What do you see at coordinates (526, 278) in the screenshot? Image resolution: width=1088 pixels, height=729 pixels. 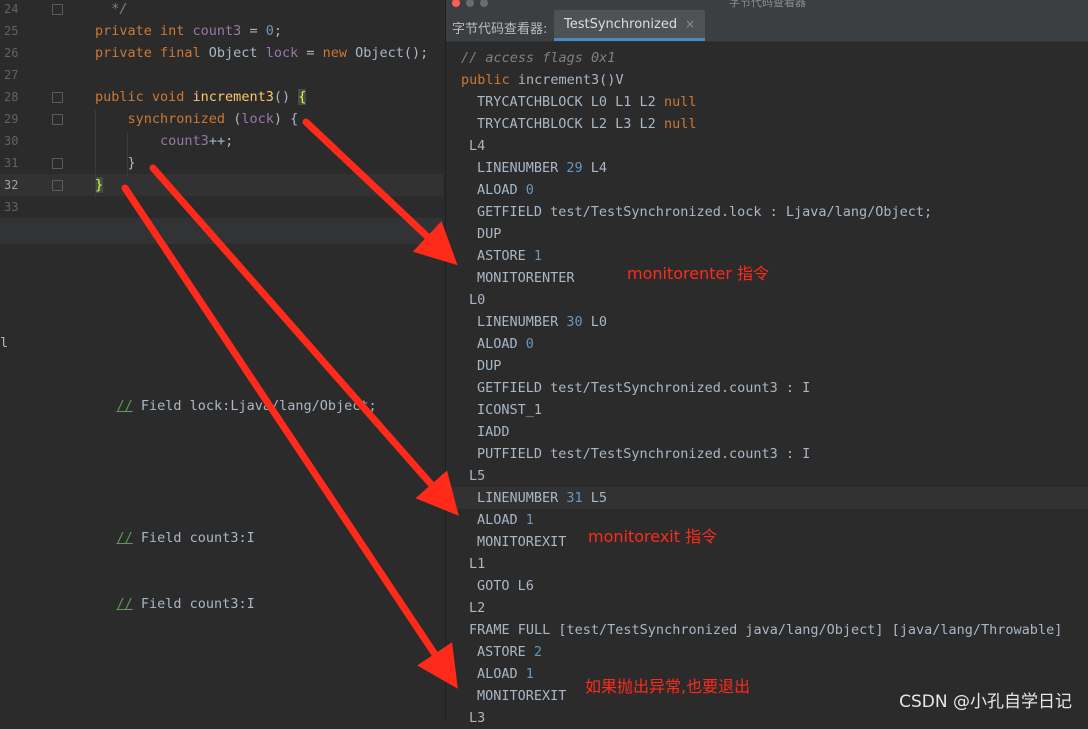 I see `bytecode-line: MONITORENTER` at bounding box center [526, 278].